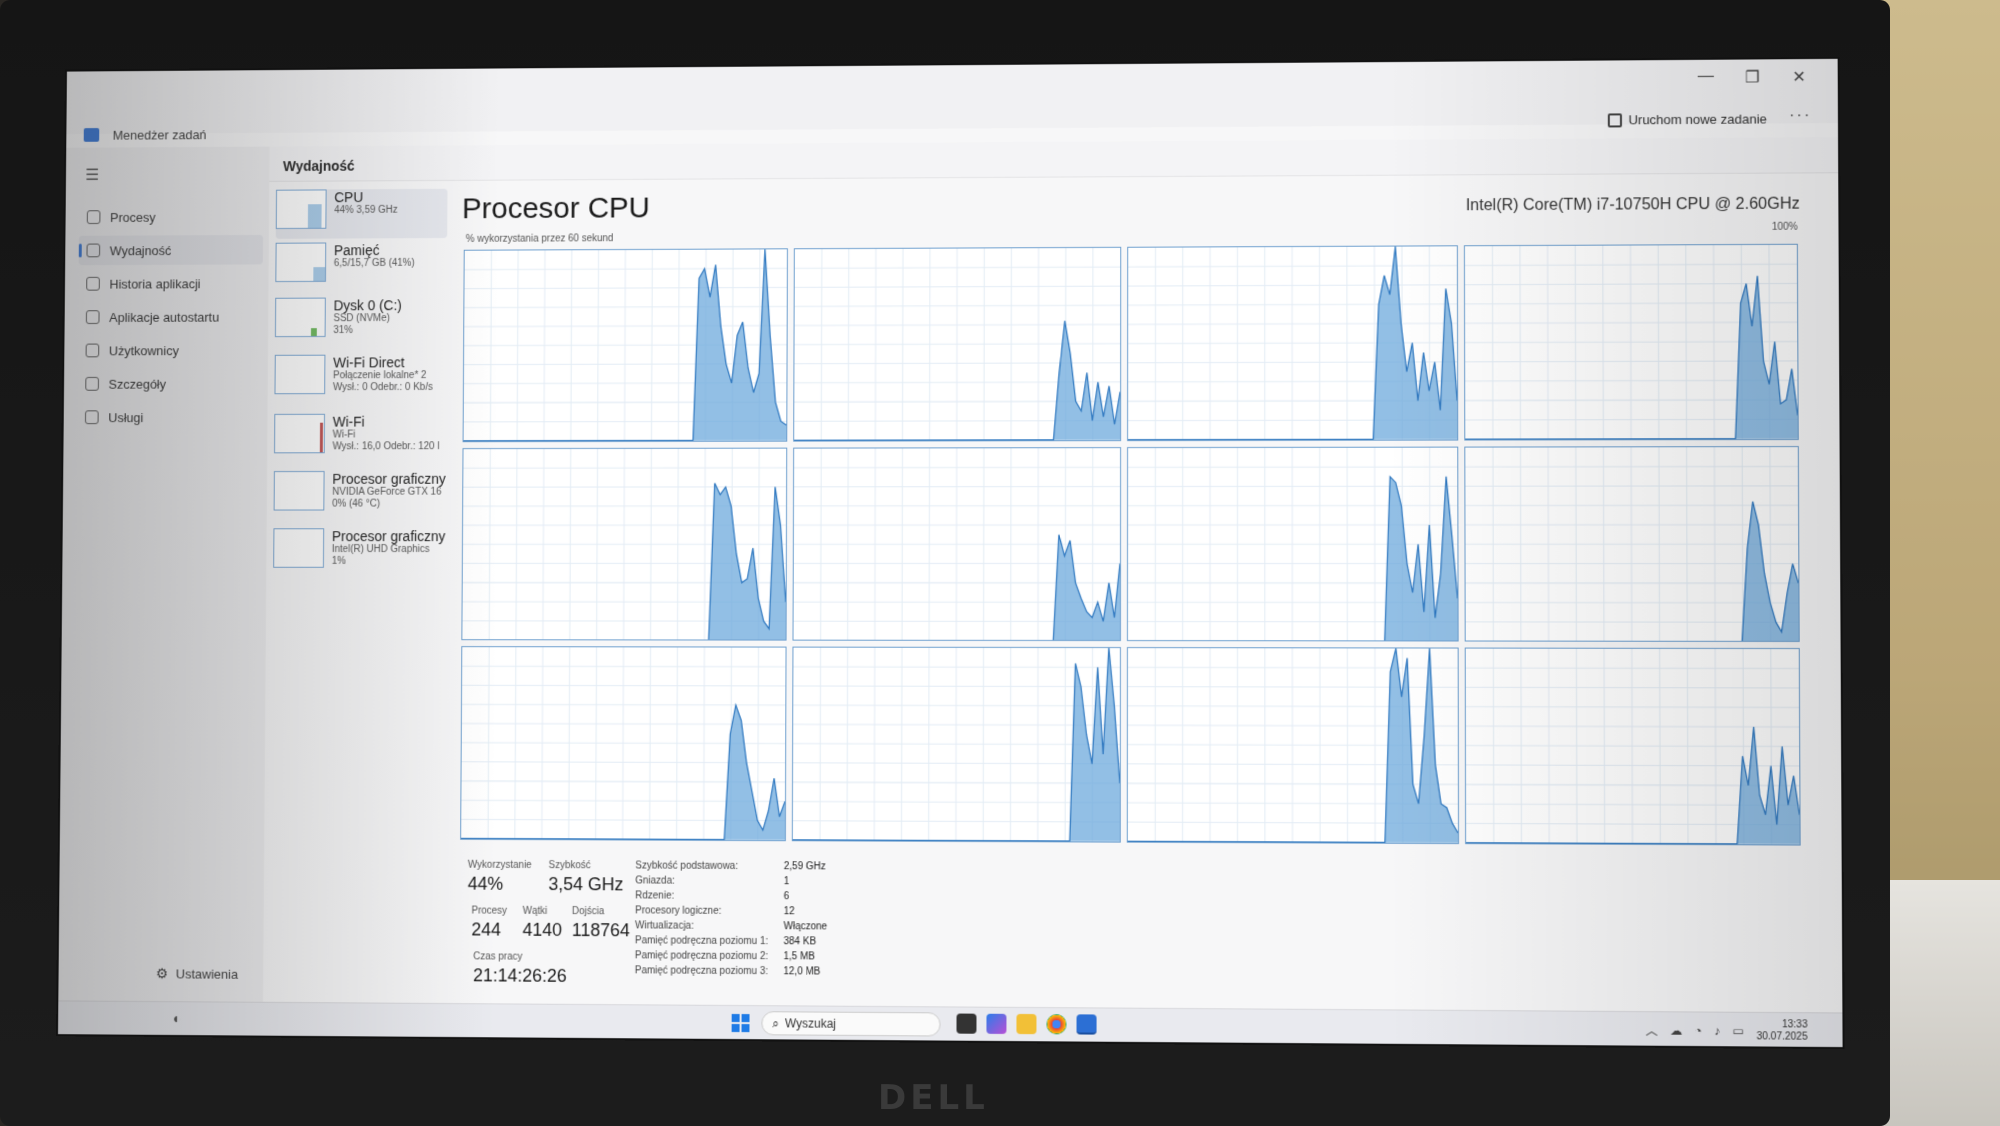 The width and height of the screenshot is (2000, 1126). I want to click on device-disk: Dysk 0 (C:) SSD (NVMe) 31%, so click(361, 322).